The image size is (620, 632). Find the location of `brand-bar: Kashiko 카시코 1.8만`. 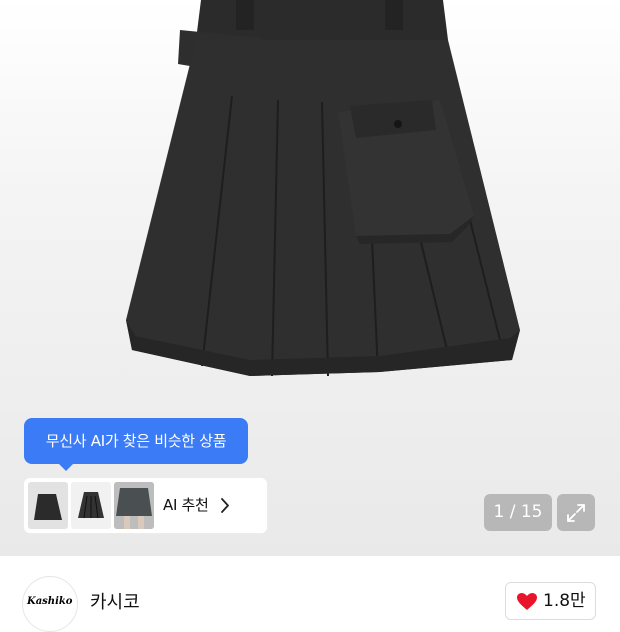

brand-bar: Kashiko 카시코 1.8만 is located at coordinates (310, 594).